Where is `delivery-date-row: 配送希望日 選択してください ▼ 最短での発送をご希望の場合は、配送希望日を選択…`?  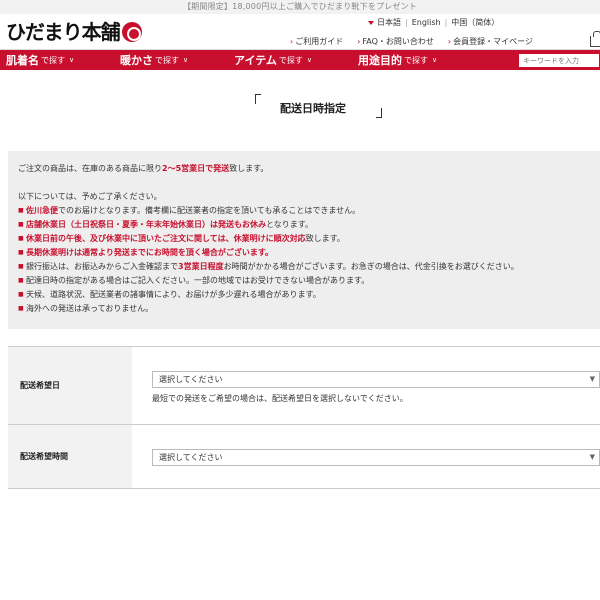 delivery-date-row: 配送希望日 選択してください ▼ 最短での発送をご希望の場合は、配送希望日を選択… is located at coordinates (304, 386).